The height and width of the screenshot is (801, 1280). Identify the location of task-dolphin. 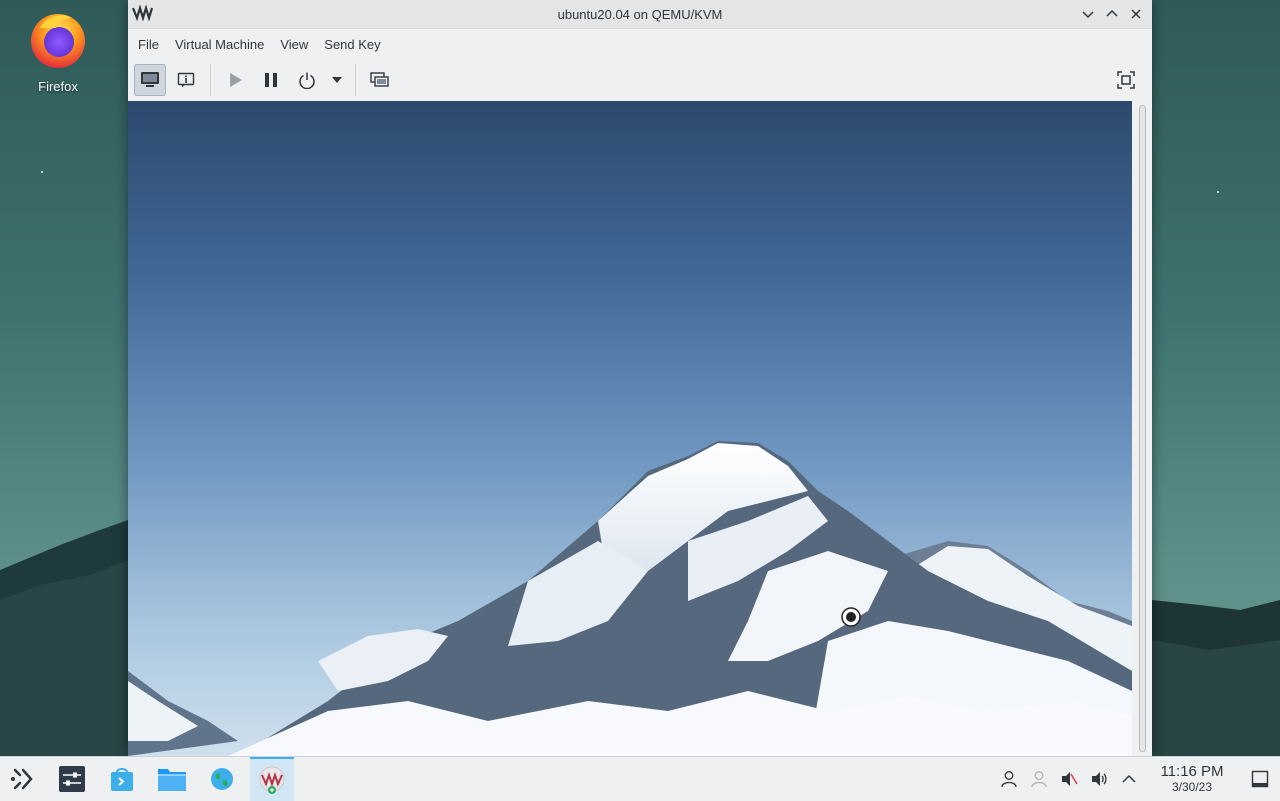
(172, 779).